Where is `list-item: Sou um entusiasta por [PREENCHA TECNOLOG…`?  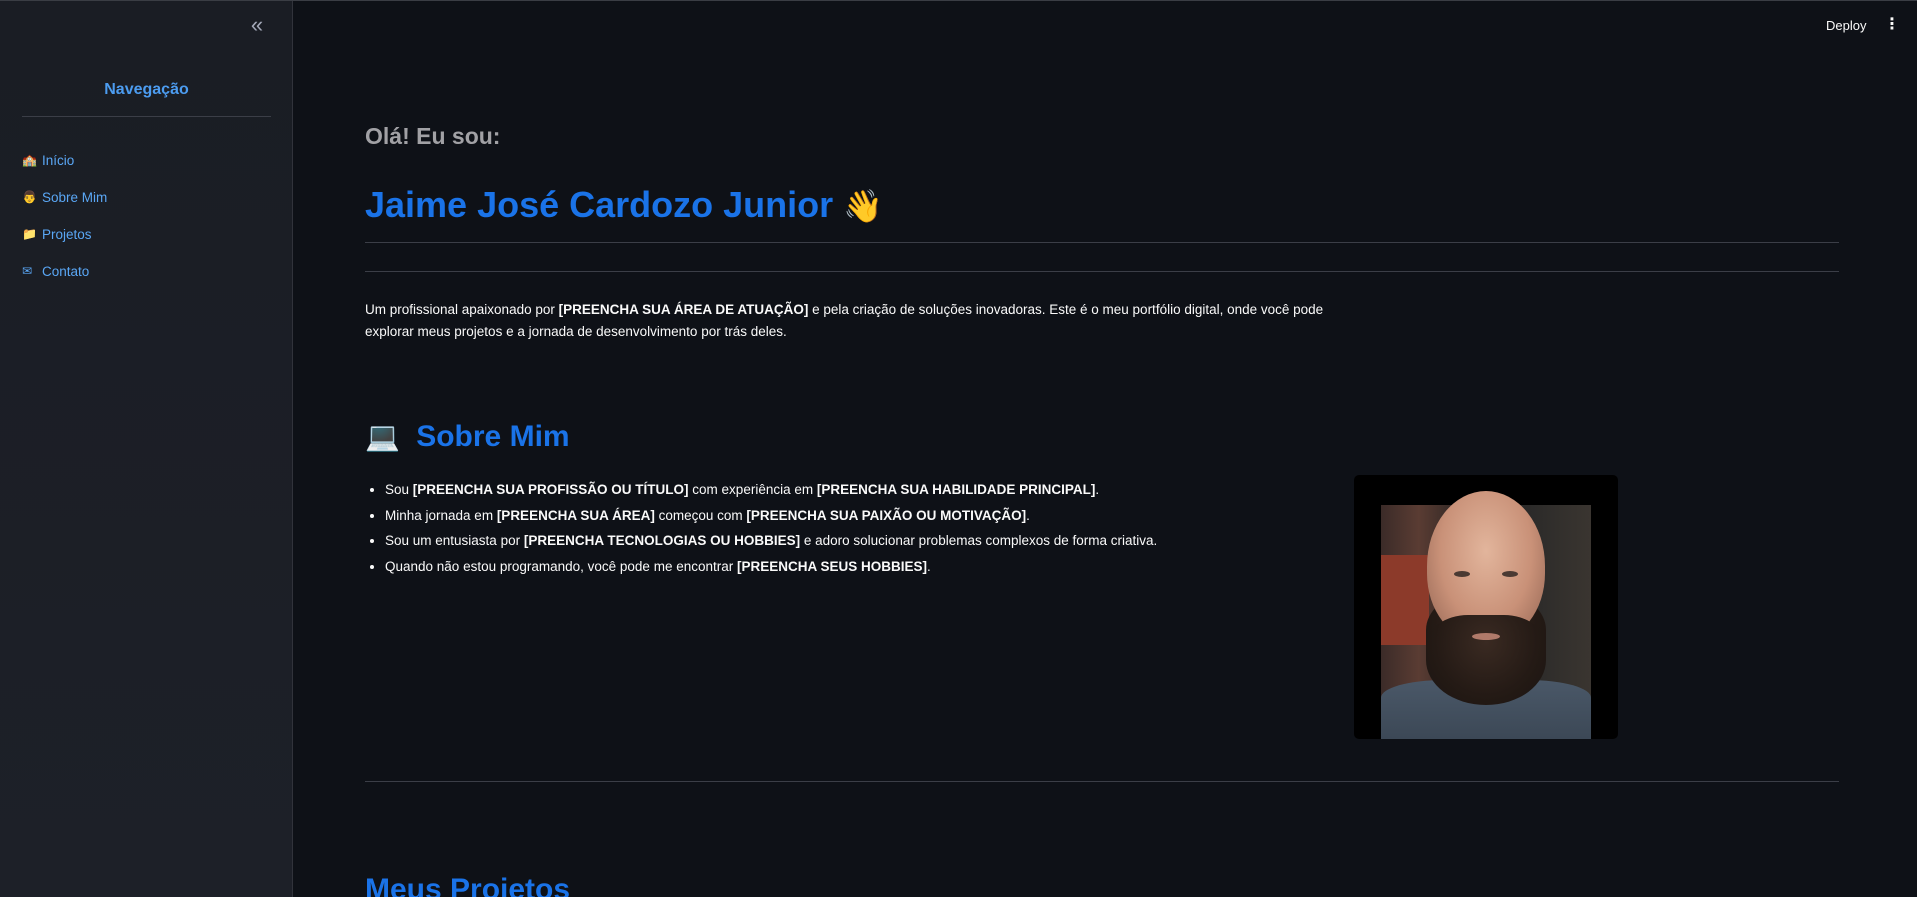 list-item: Sou um entusiasta por [PREENCHA TECNOLOG… is located at coordinates (771, 541).